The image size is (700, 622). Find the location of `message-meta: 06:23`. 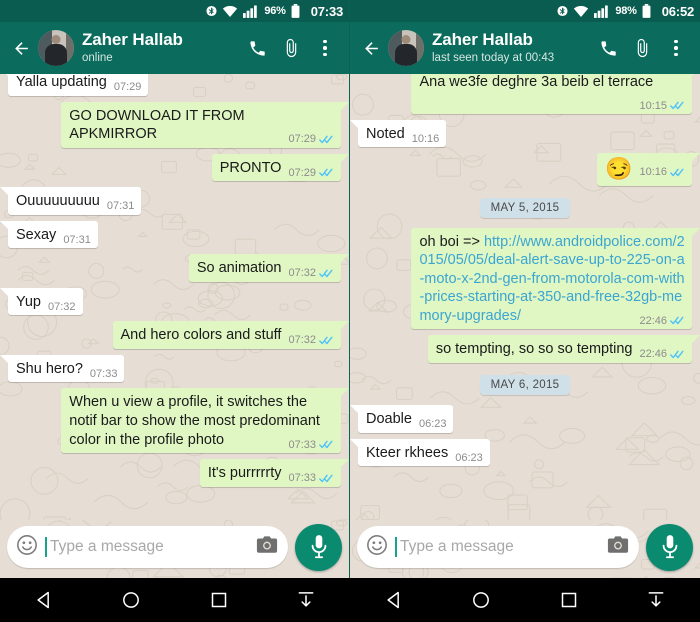

message-meta: 06:23 is located at coordinates (469, 458).